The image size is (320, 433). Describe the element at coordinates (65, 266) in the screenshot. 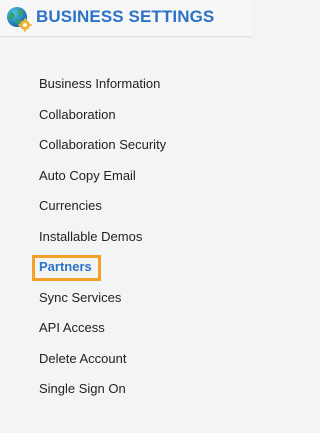

I see `menu-item-partners-label: Partners` at that location.